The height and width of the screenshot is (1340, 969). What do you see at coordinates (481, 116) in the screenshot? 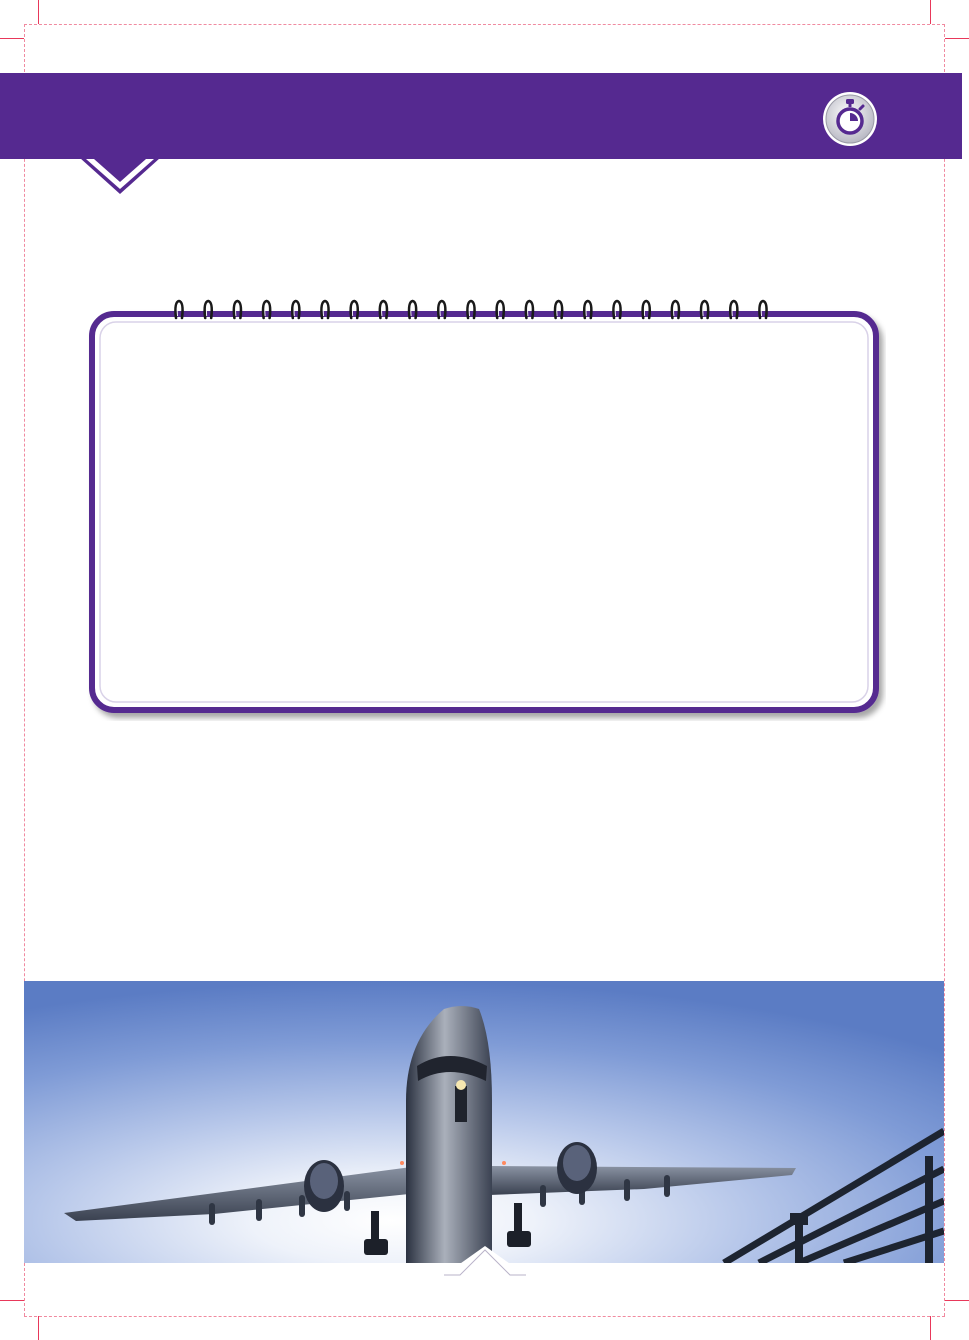
I see `header-band` at bounding box center [481, 116].